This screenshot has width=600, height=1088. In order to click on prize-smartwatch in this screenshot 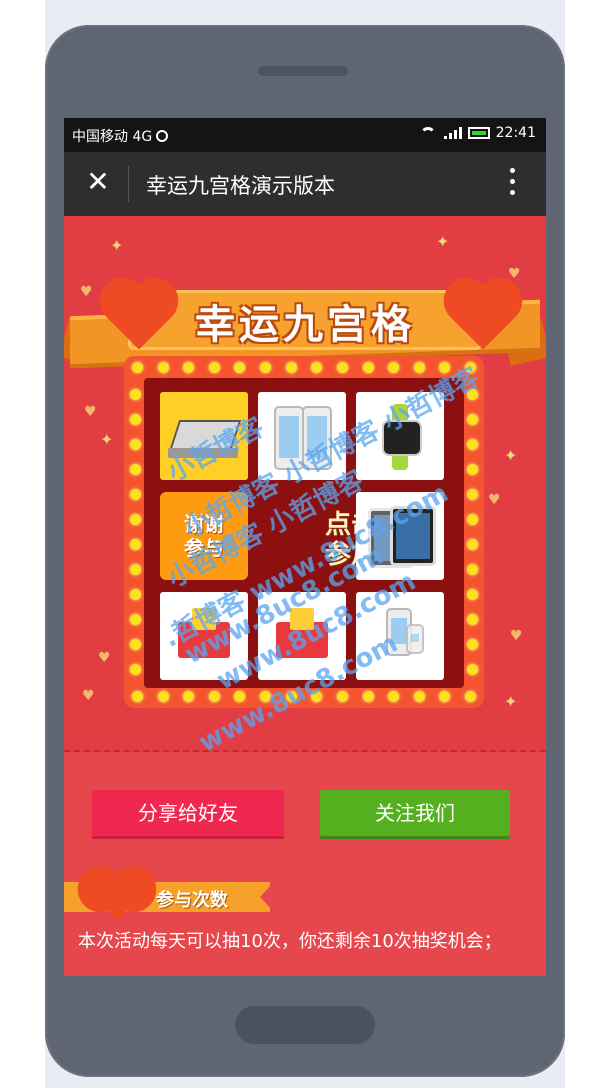, I will do `click(400, 436)`.